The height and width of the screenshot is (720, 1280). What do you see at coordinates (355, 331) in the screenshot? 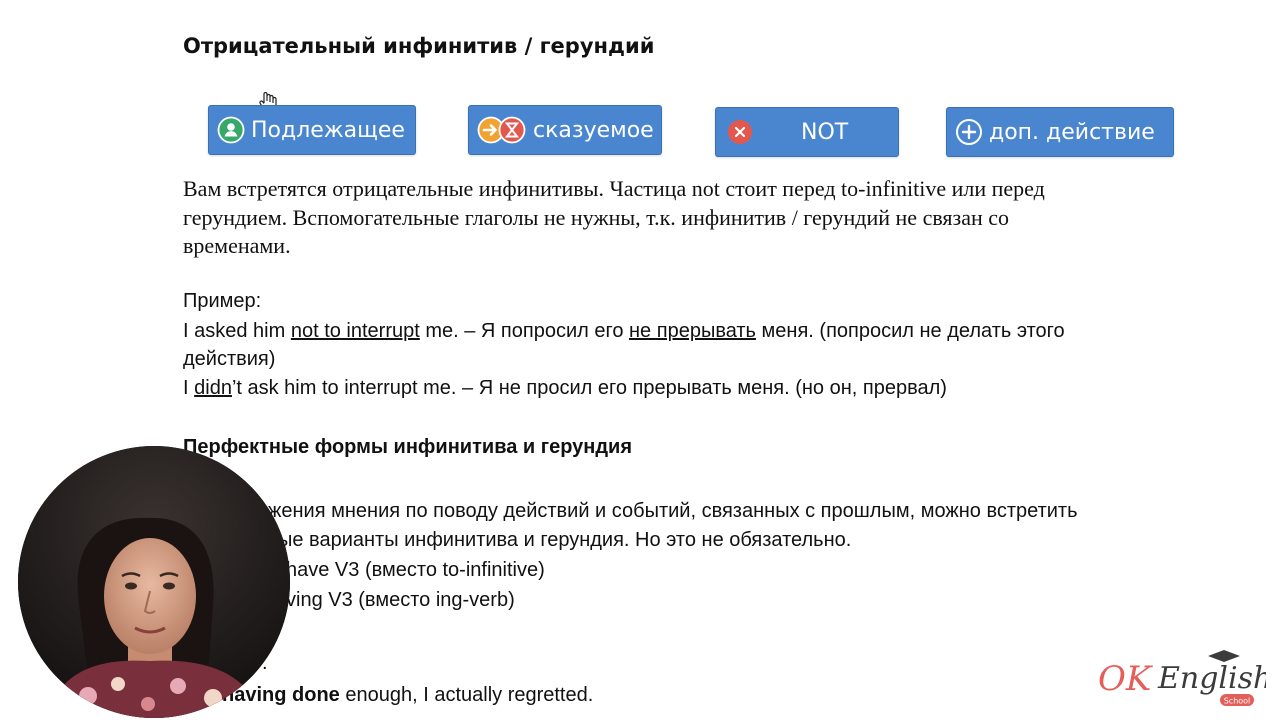
I see `example-highlight: not to interrupt` at bounding box center [355, 331].